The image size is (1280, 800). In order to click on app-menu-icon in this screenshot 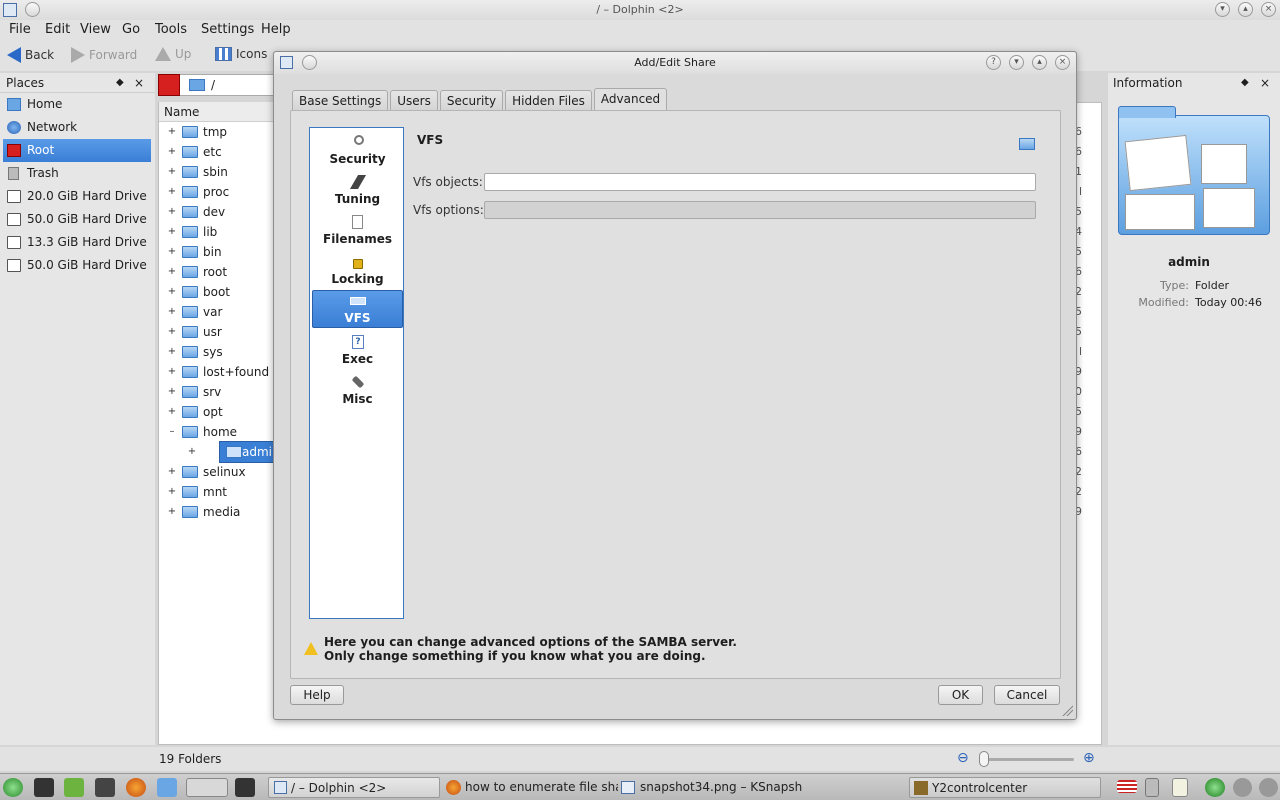, I will do `click(10, 10)`.